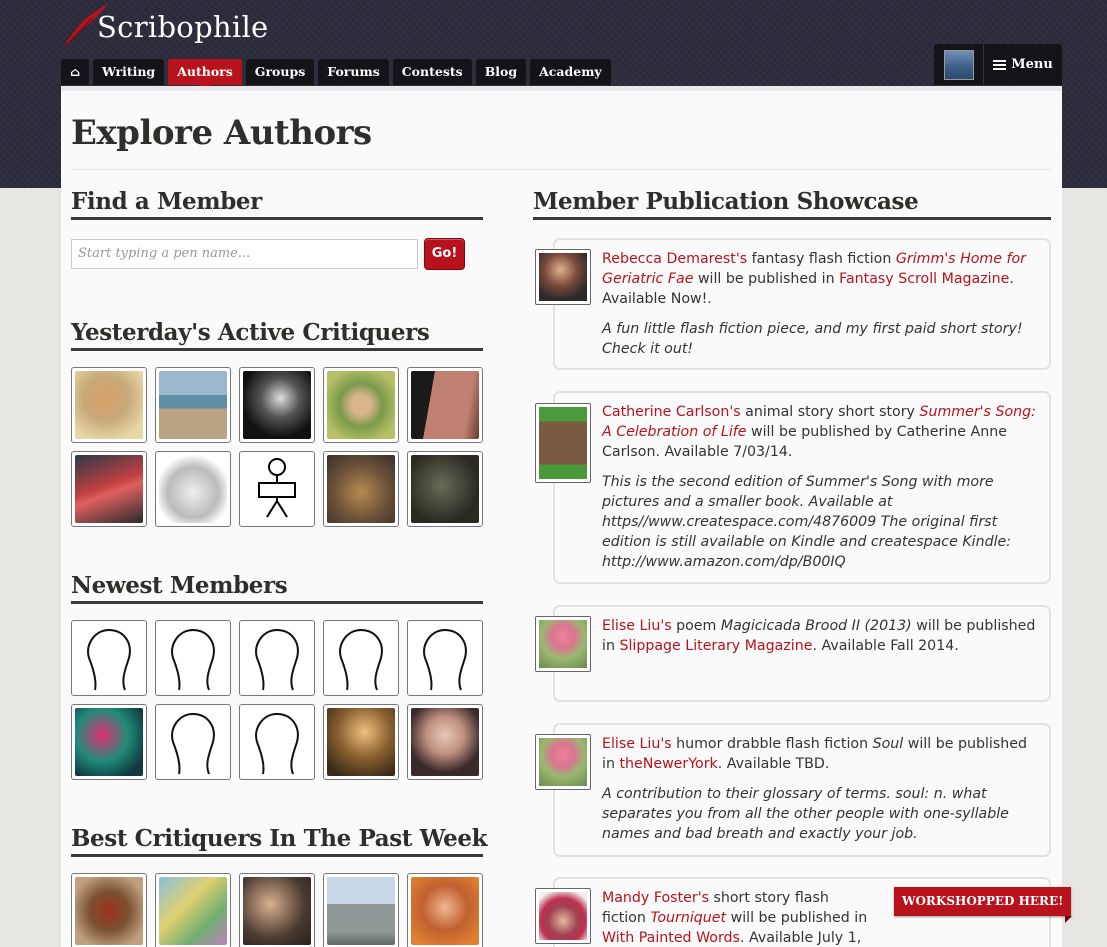 The image size is (1107, 947). I want to click on user-avatar, so click(959, 64).